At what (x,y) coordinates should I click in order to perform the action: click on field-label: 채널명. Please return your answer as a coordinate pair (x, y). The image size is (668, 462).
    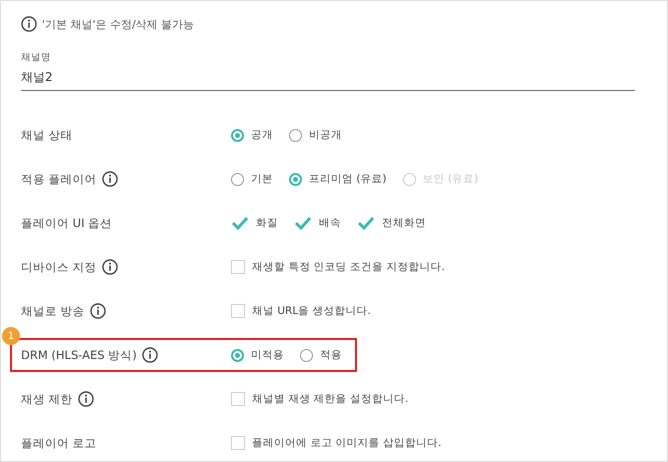
    Looking at the image, I should click on (36, 57).